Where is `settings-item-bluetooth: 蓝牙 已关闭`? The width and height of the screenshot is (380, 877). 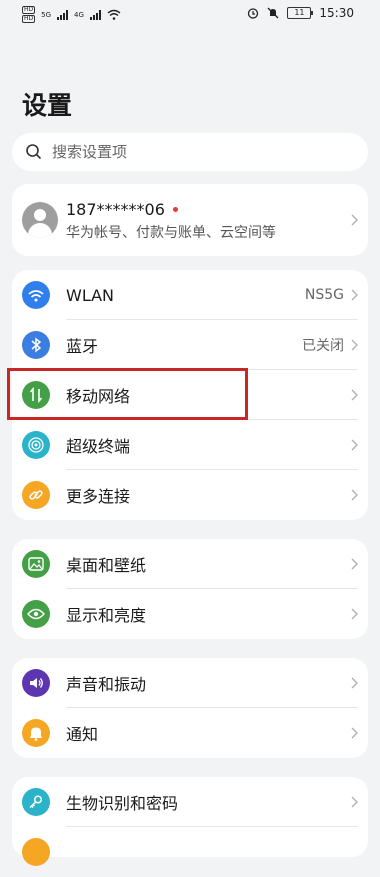
settings-item-bluetooth: 蓝牙 已关闭 is located at coordinates (190, 345).